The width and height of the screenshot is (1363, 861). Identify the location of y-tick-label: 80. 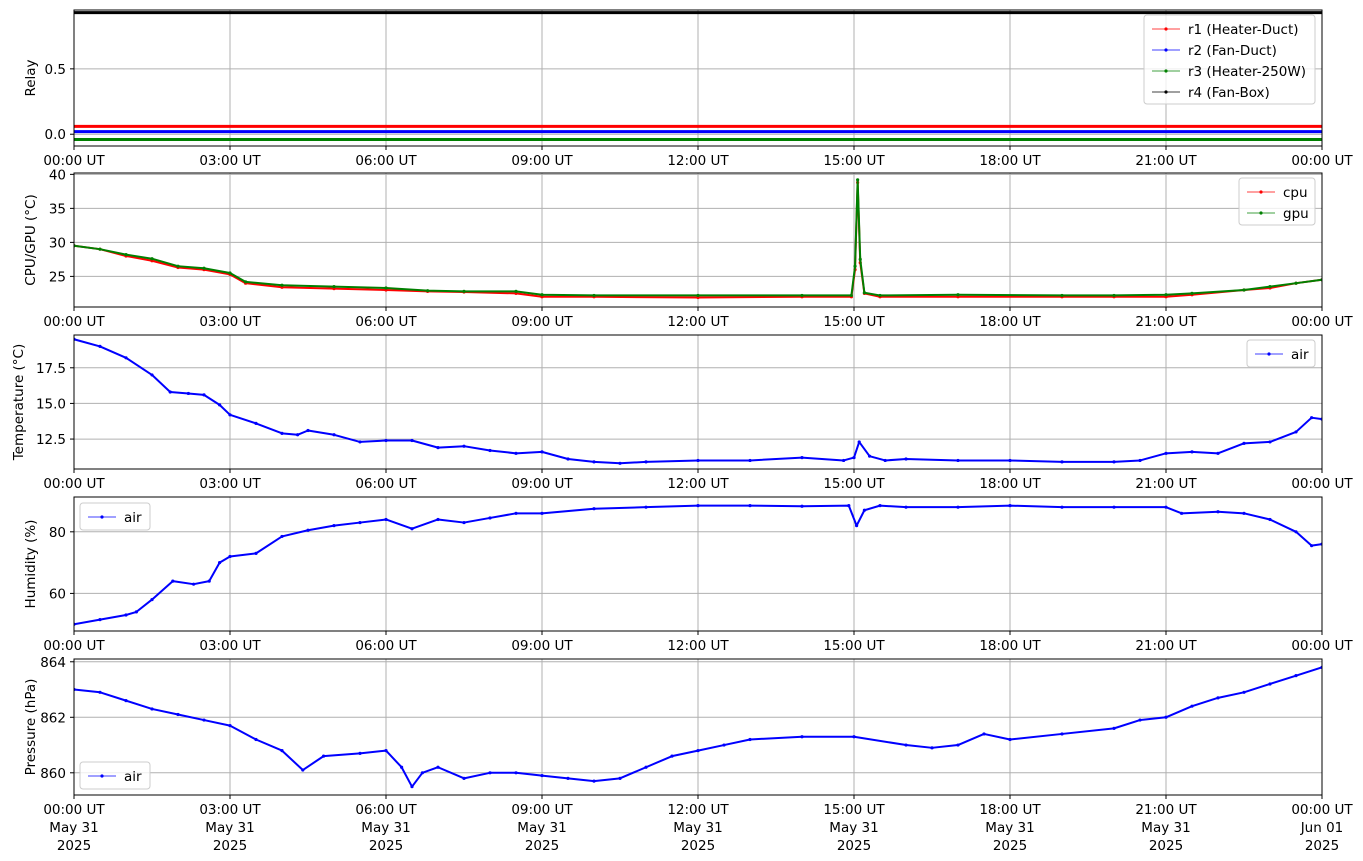
(57, 533).